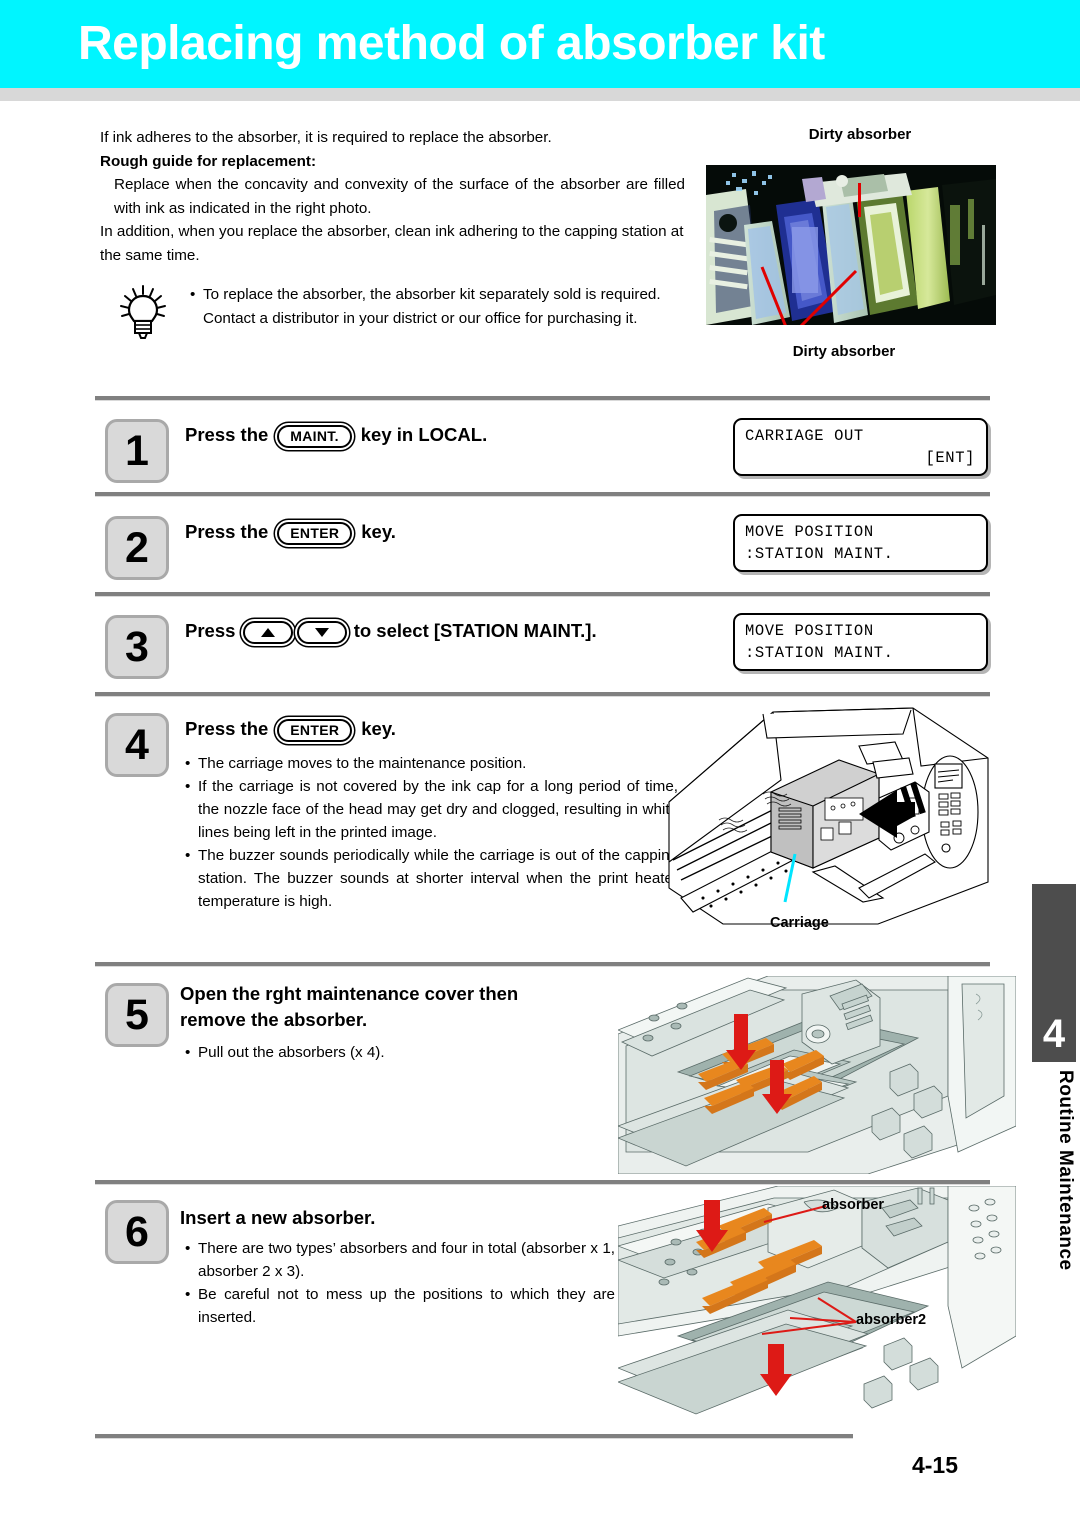 The image size is (1080, 1527). I want to click on callout-absorber: absorber, so click(853, 1205).